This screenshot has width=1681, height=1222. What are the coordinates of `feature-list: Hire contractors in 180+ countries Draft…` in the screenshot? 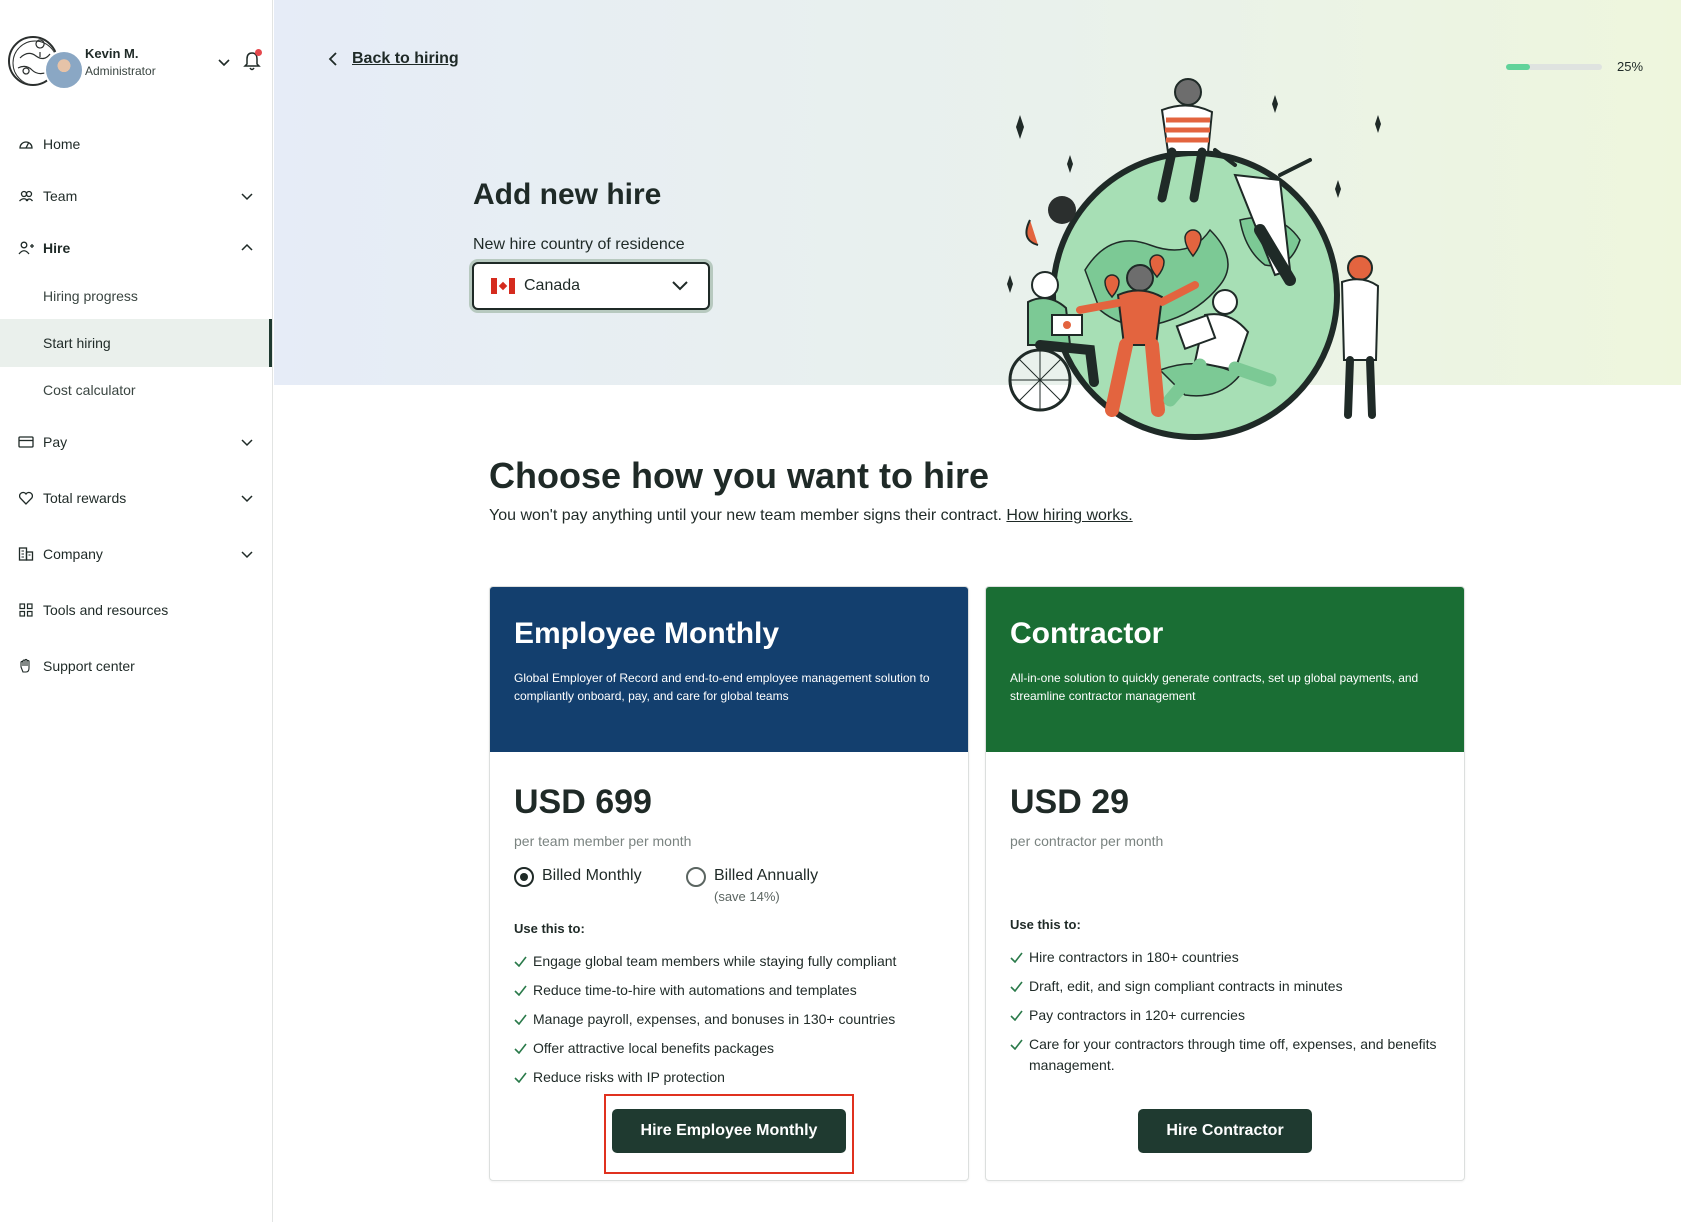 It's located at (1225, 1015).